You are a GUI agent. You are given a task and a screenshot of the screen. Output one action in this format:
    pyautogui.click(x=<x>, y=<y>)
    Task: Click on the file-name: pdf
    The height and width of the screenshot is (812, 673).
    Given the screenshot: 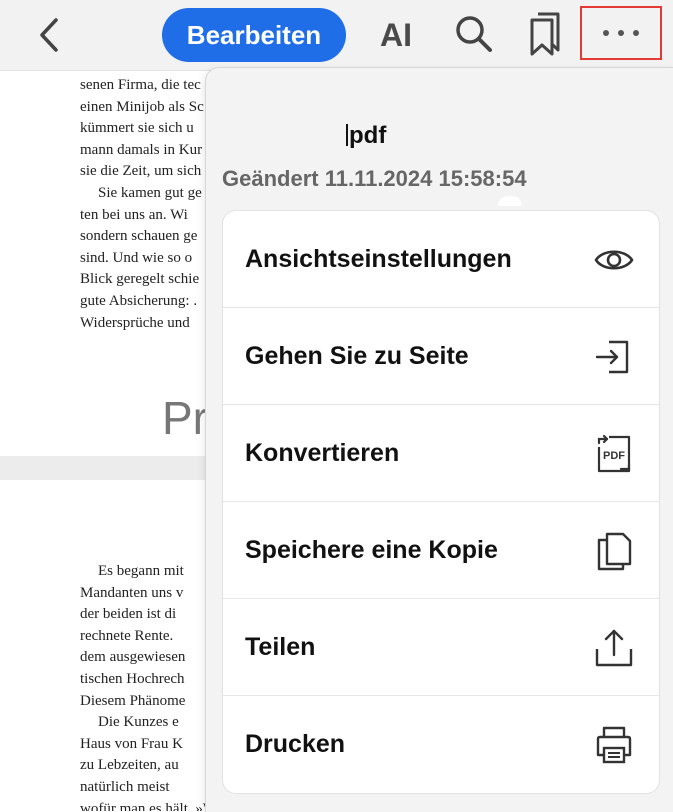 What is the action you would take?
    pyautogui.click(x=366, y=136)
    